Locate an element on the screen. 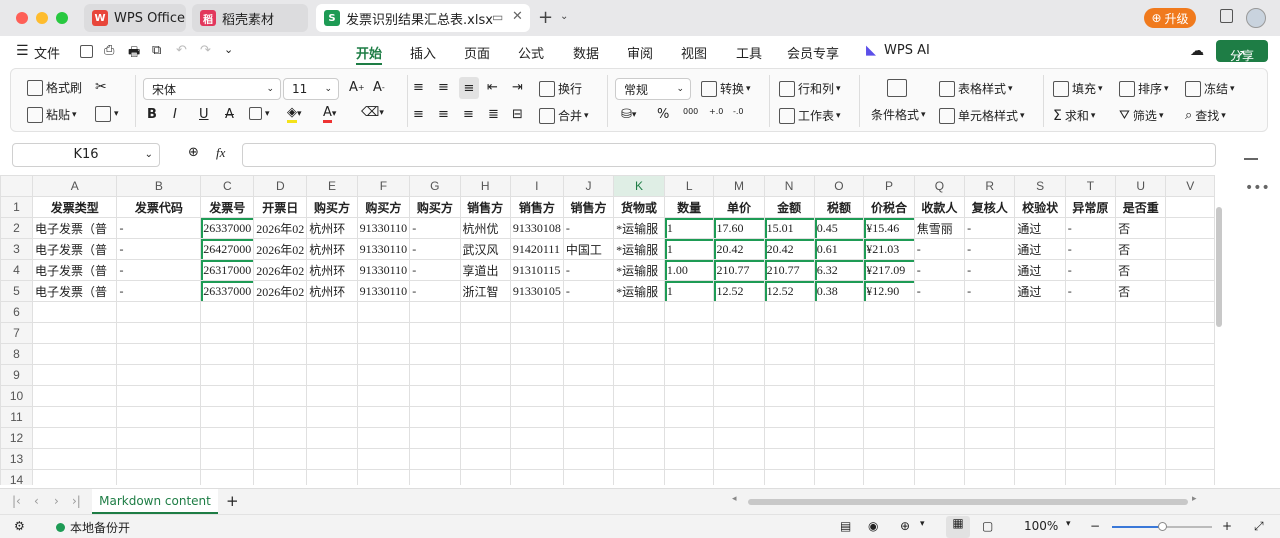  cell-o2: 0.45 is located at coordinates (839, 228).